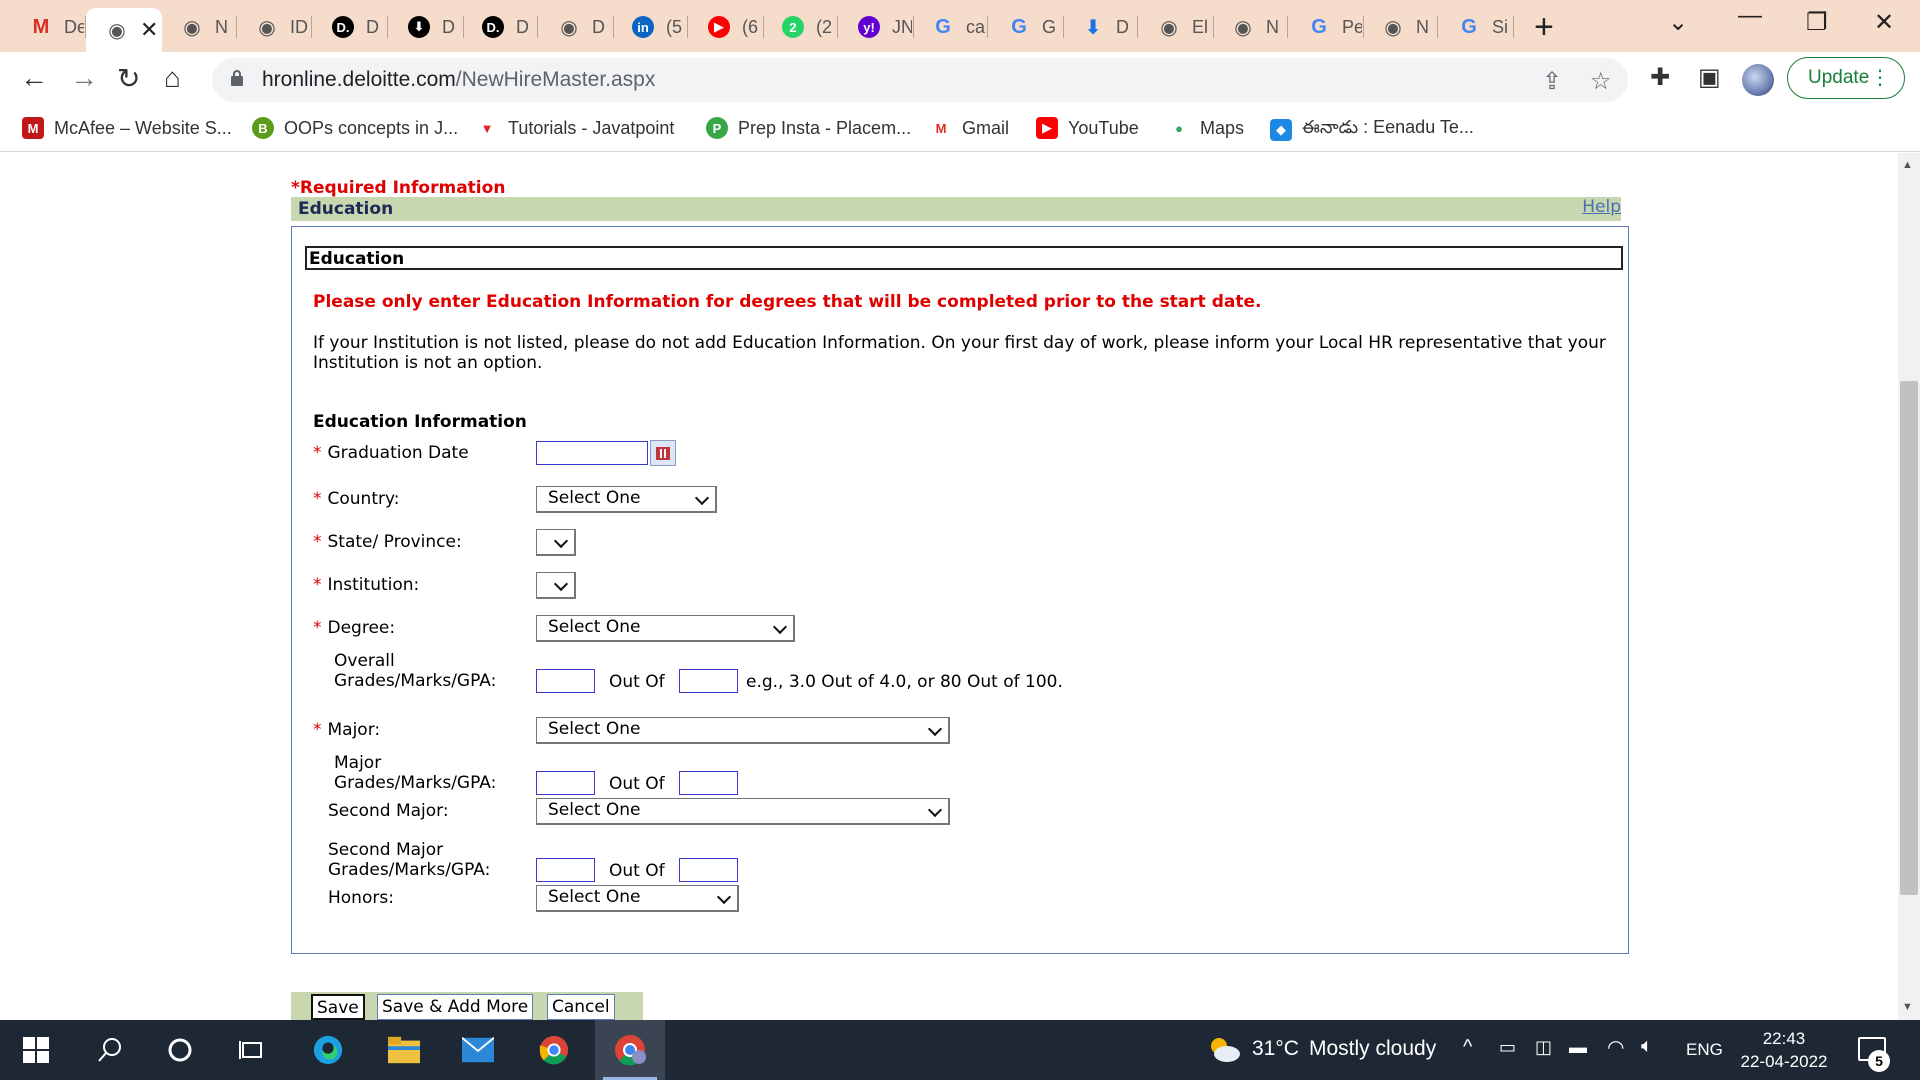 Image resolution: width=1920 pixels, height=1080 pixels. I want to click on globe-icon: ◉, so click(117, 30).